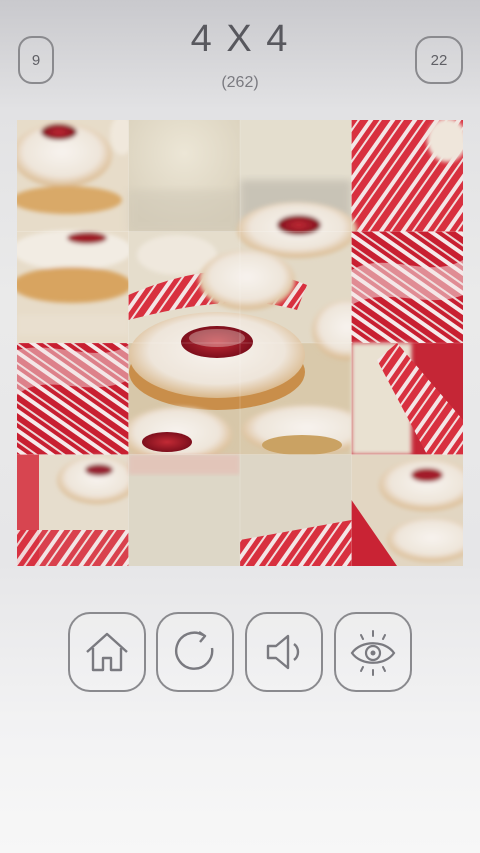 This screenshot has width=480, height=853. I want to click on time-counter-value: 22, so click(439, 60).